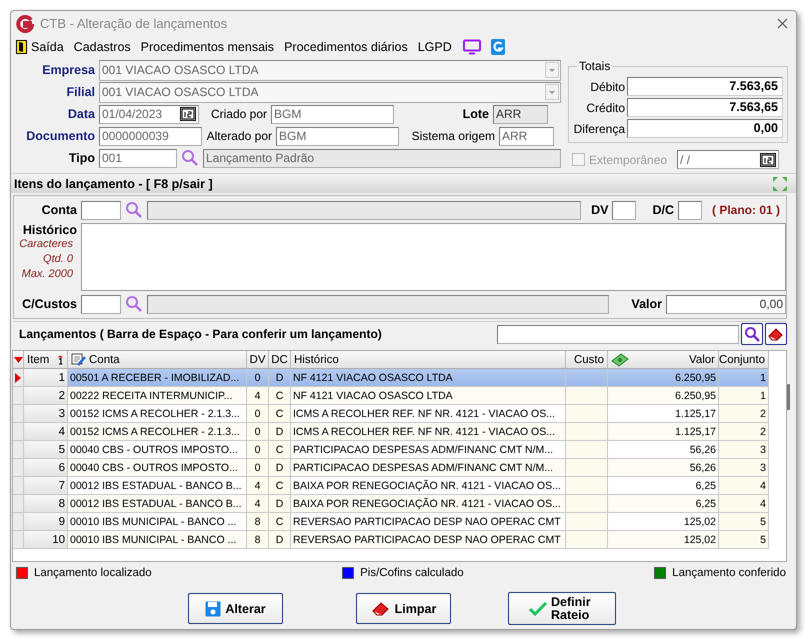 This screenshot has height=639, width=809. I want to click on column-header: DV, so click(258, 360).